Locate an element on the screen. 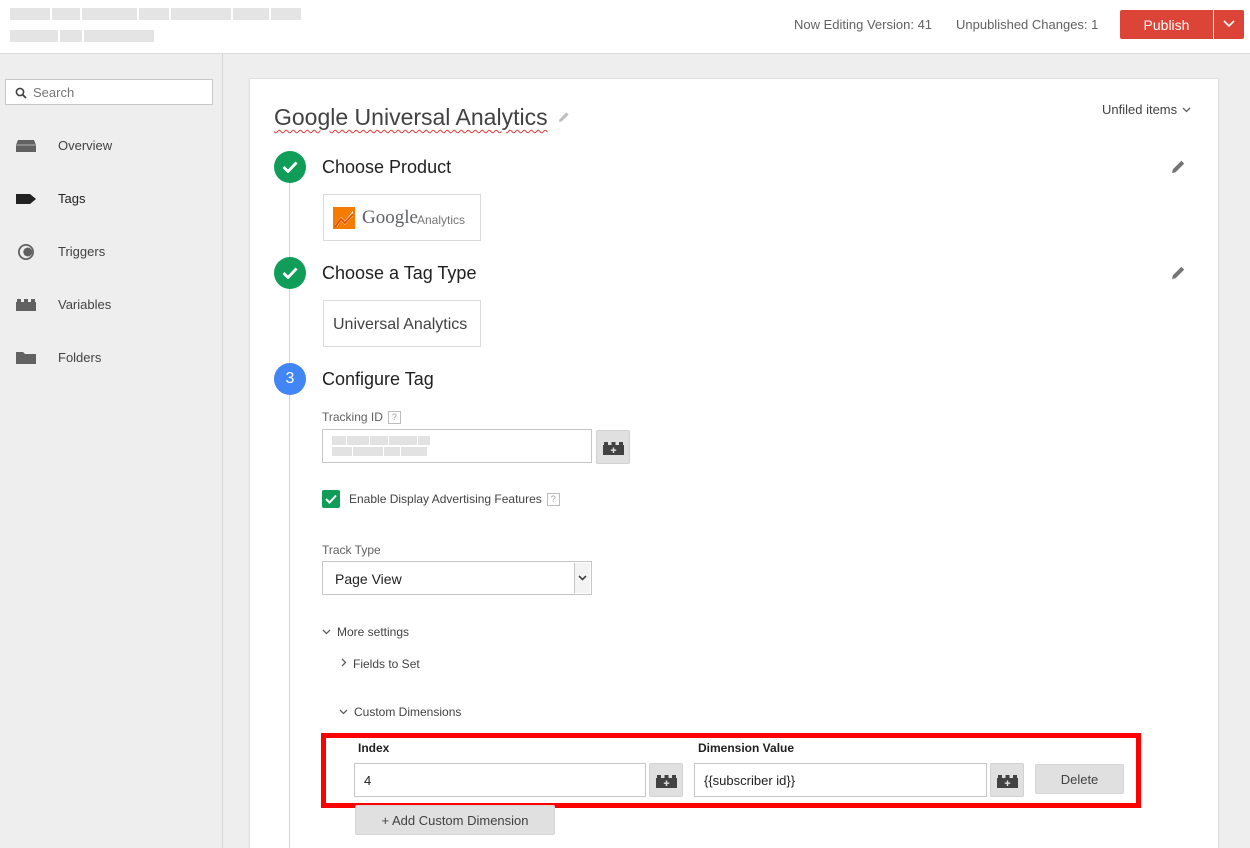 This screenshot has height=848, width=1250. product-google-analytics: Google Analytics is located at coordinates (402, 217).